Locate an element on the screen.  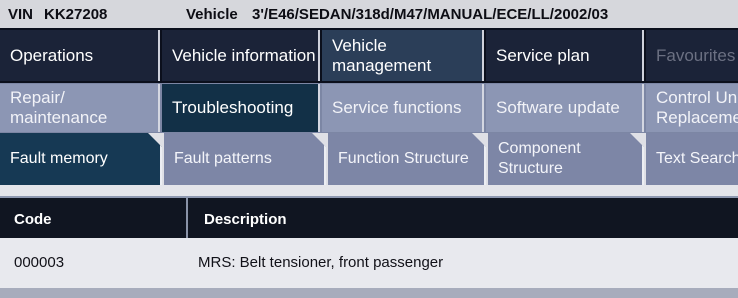
fault-code: 000003 is located at coordinates (39, 262).